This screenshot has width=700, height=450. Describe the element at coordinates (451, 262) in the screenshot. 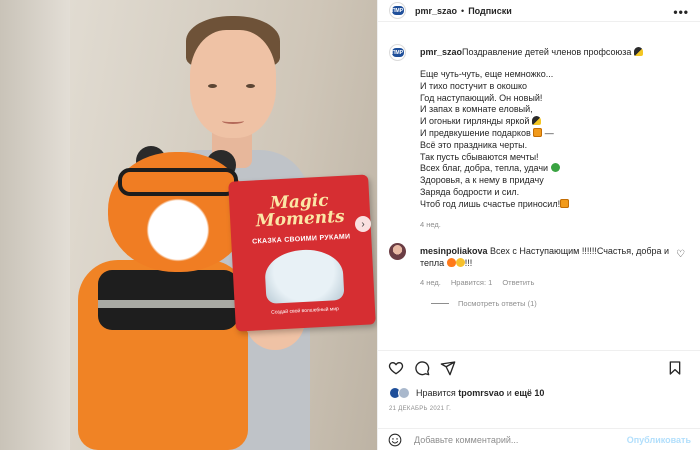

I see `fire-emoji-icon` at that location.